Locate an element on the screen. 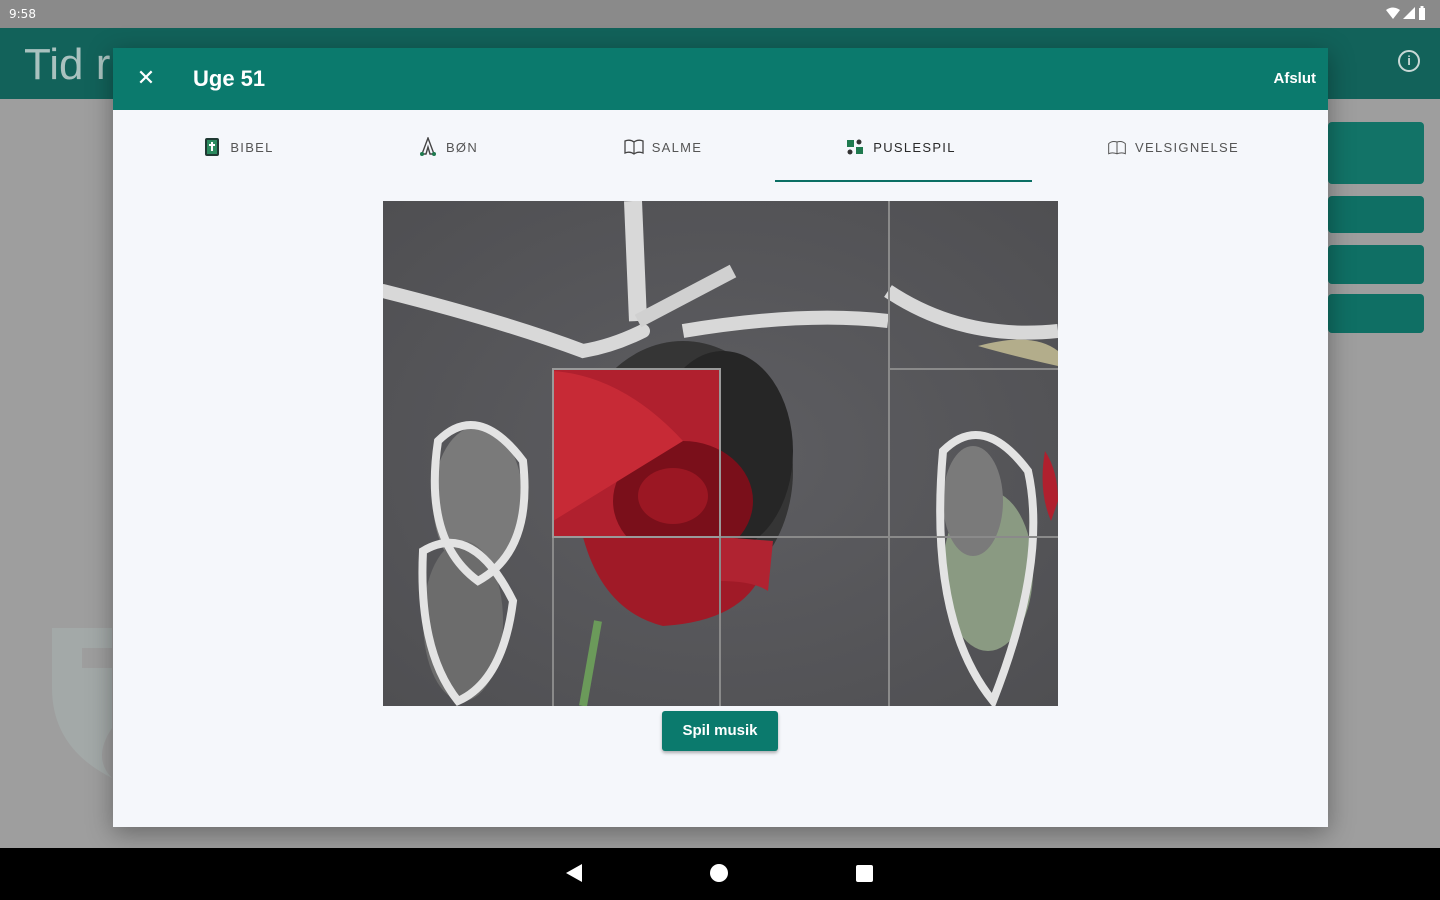 The height and width of the screenshot is (900, 1440). tab-salme: SALME is located at coordinates (663, 147).